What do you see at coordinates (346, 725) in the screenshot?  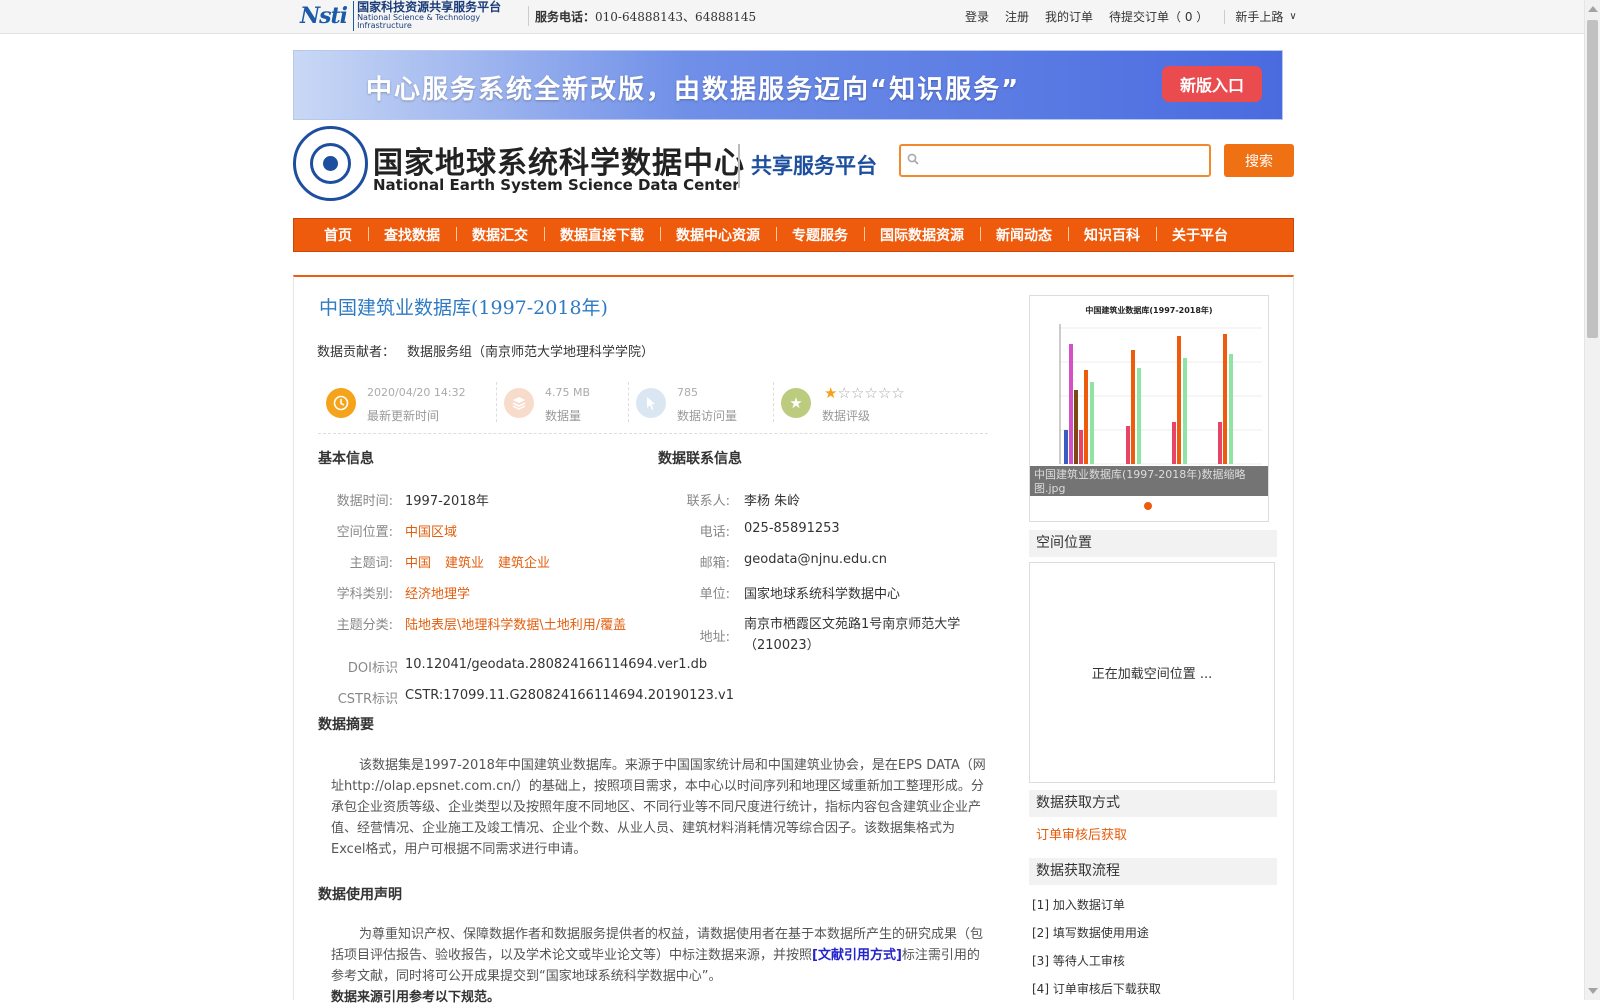 I see `abstract-heading: 数据摘要` at bounding box center [346, 725].